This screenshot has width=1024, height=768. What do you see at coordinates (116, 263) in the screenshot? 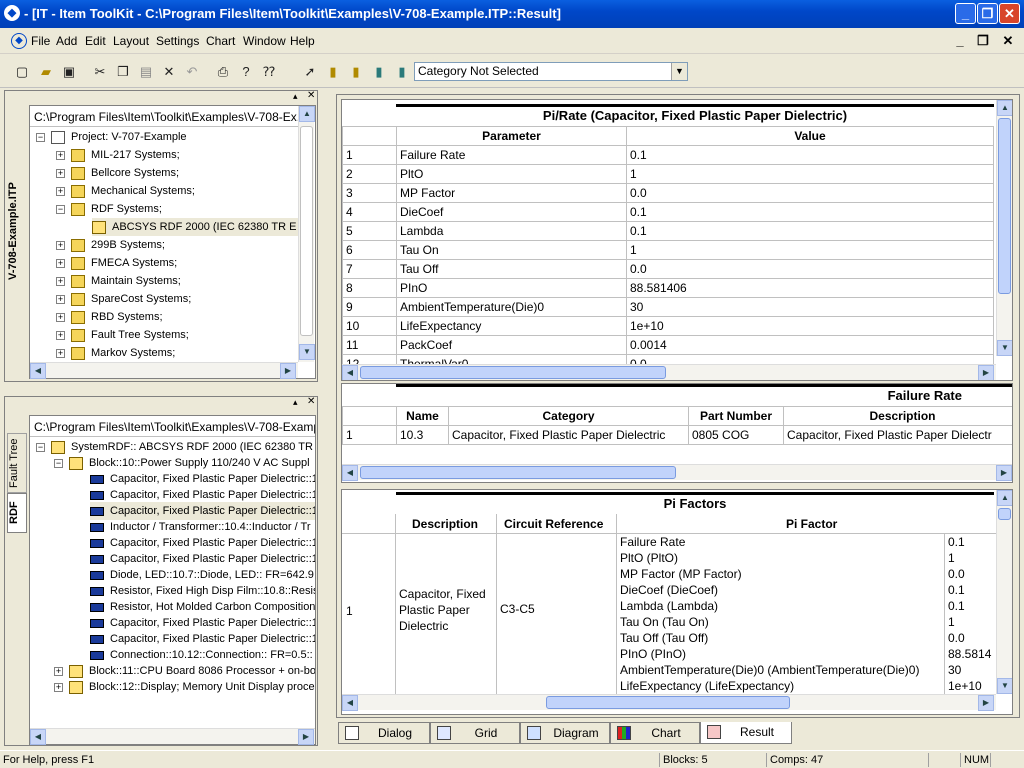
I see `tree-item-fmeca: + FMECA Systems;` at bounding box center [116, 263].